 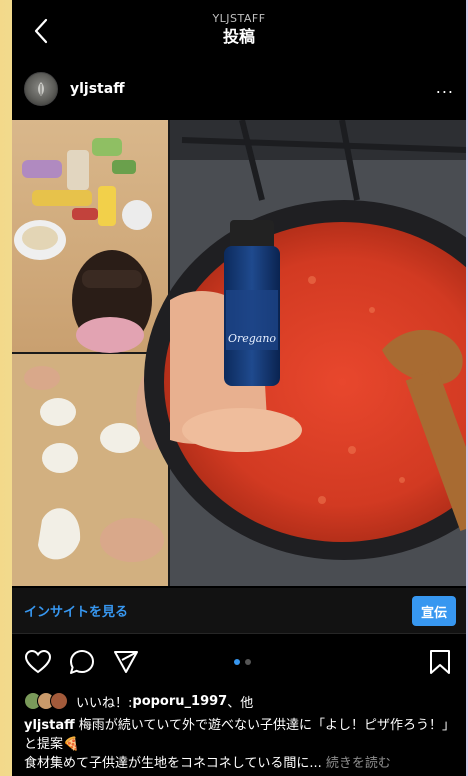 What do you see at coordinates (82, 662) in the screenshot?
I see `comment-icon` at bounding box center [82, 662].